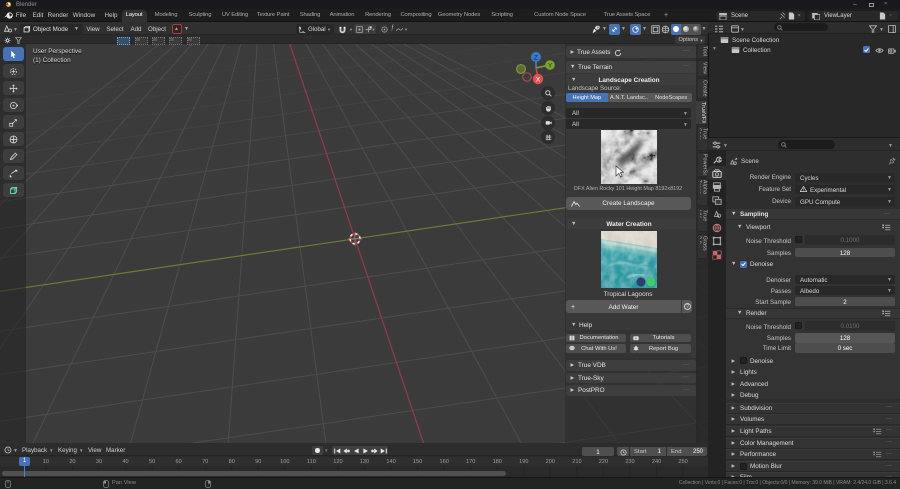 This screenshot has height=489, width=900. Describe the element at coordinates (550, 65) in the screenshot. I see `svg-text: Y` at that location.